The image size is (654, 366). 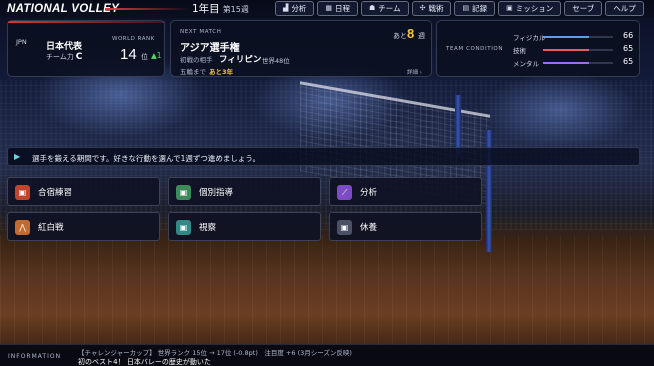 I want to click on detail-link: 詳細 ›, so click(x=414, y=72).